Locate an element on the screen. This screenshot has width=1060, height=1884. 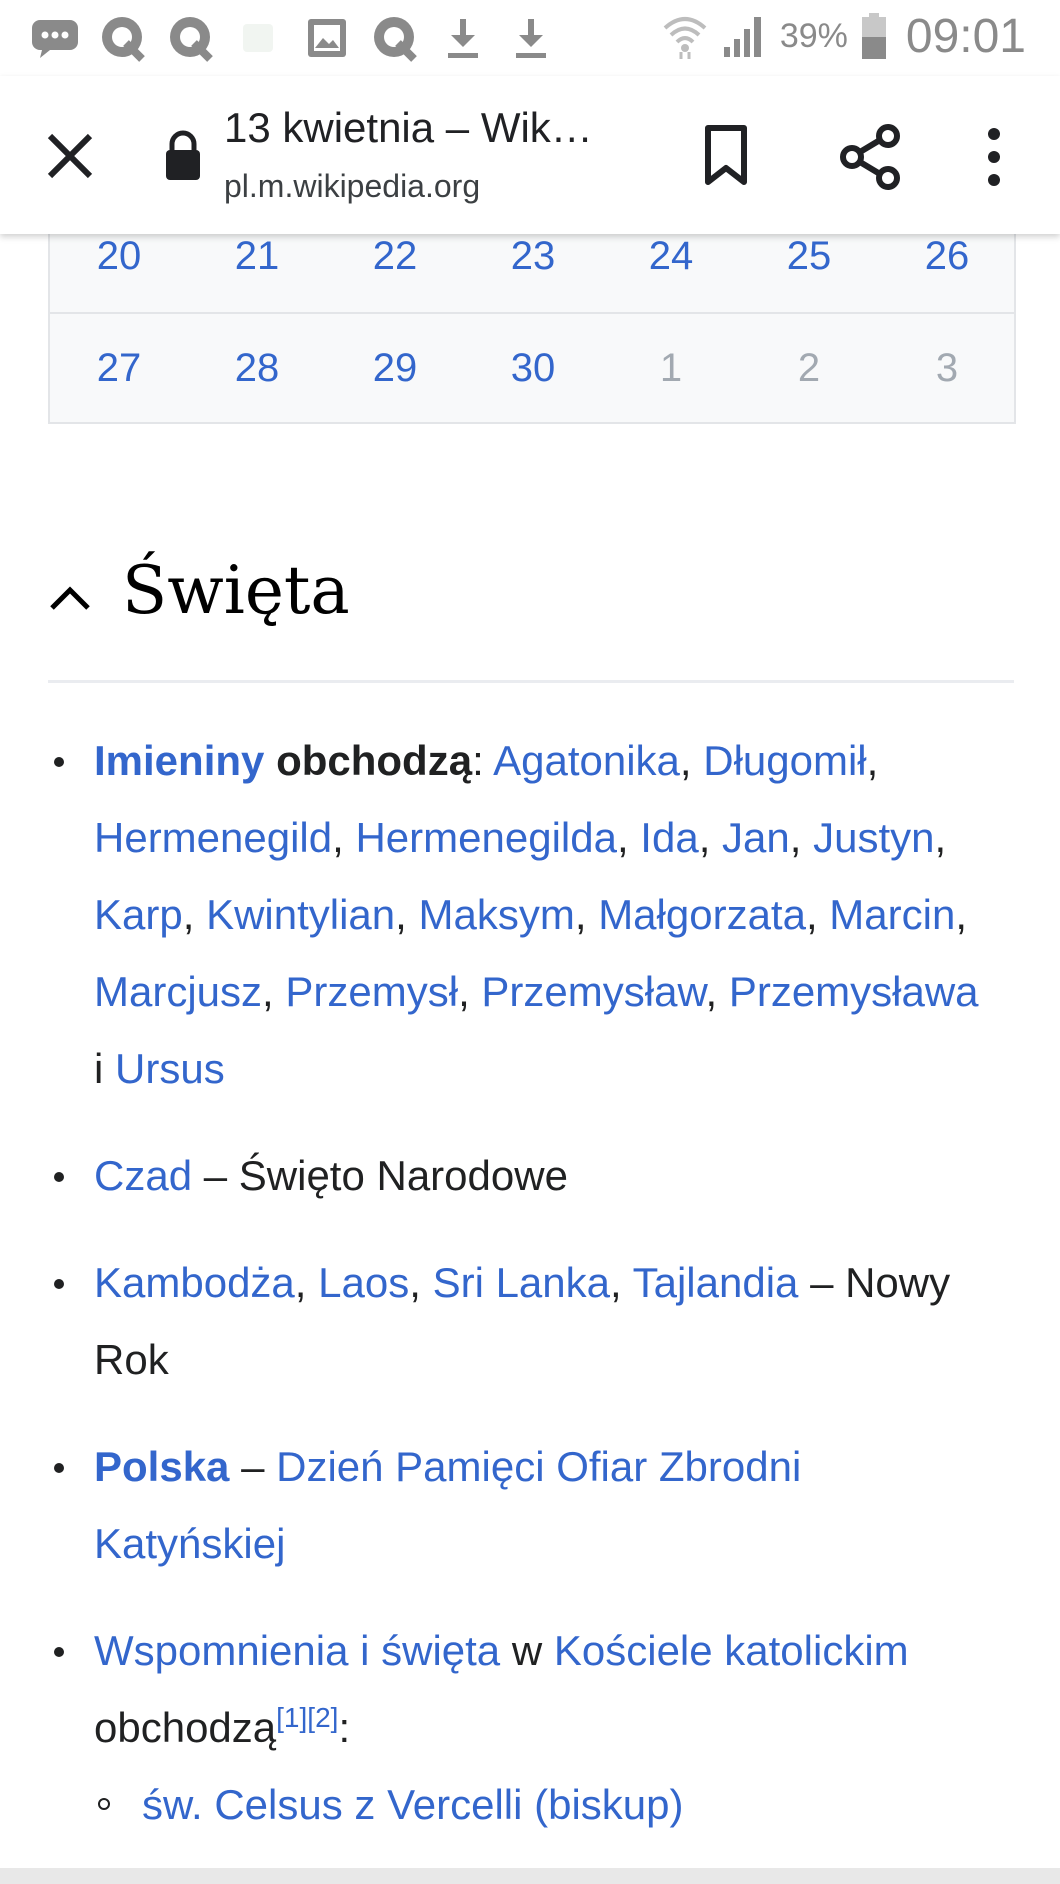
close-icon is located at coordinates (70, 156).